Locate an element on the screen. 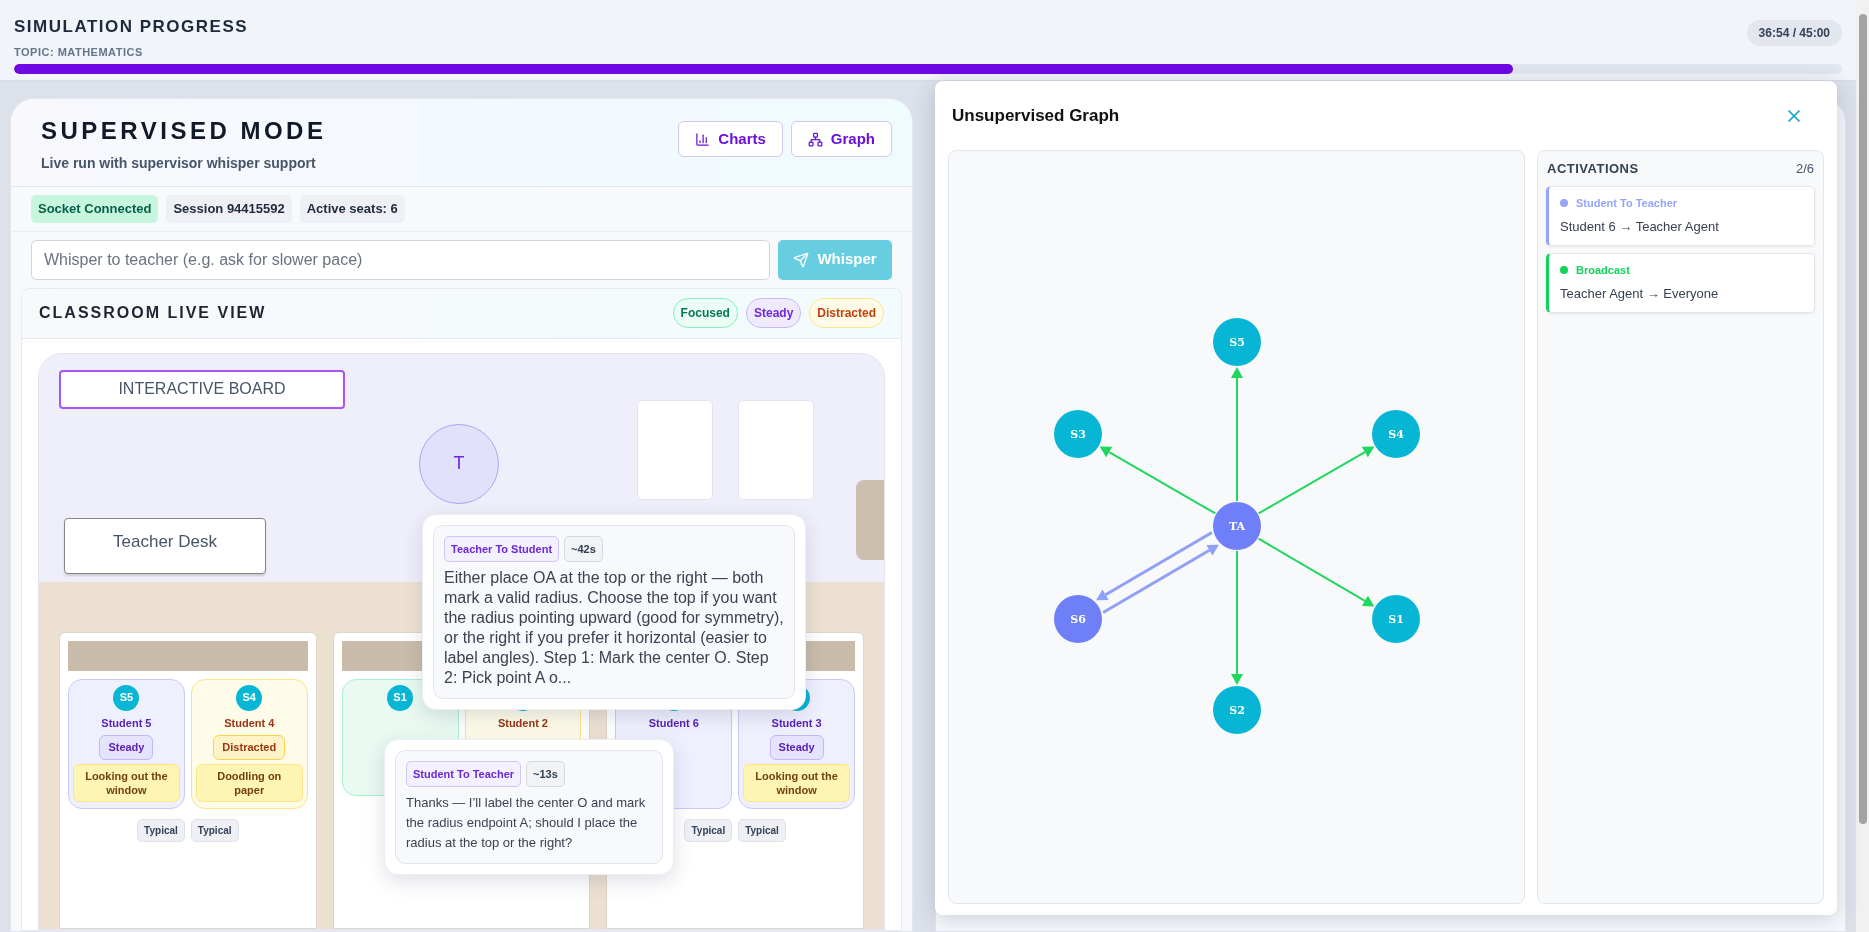 The width and height of the screenshot is (1869, 932). student-name: Student 5 is located at coordinates (126, 723).